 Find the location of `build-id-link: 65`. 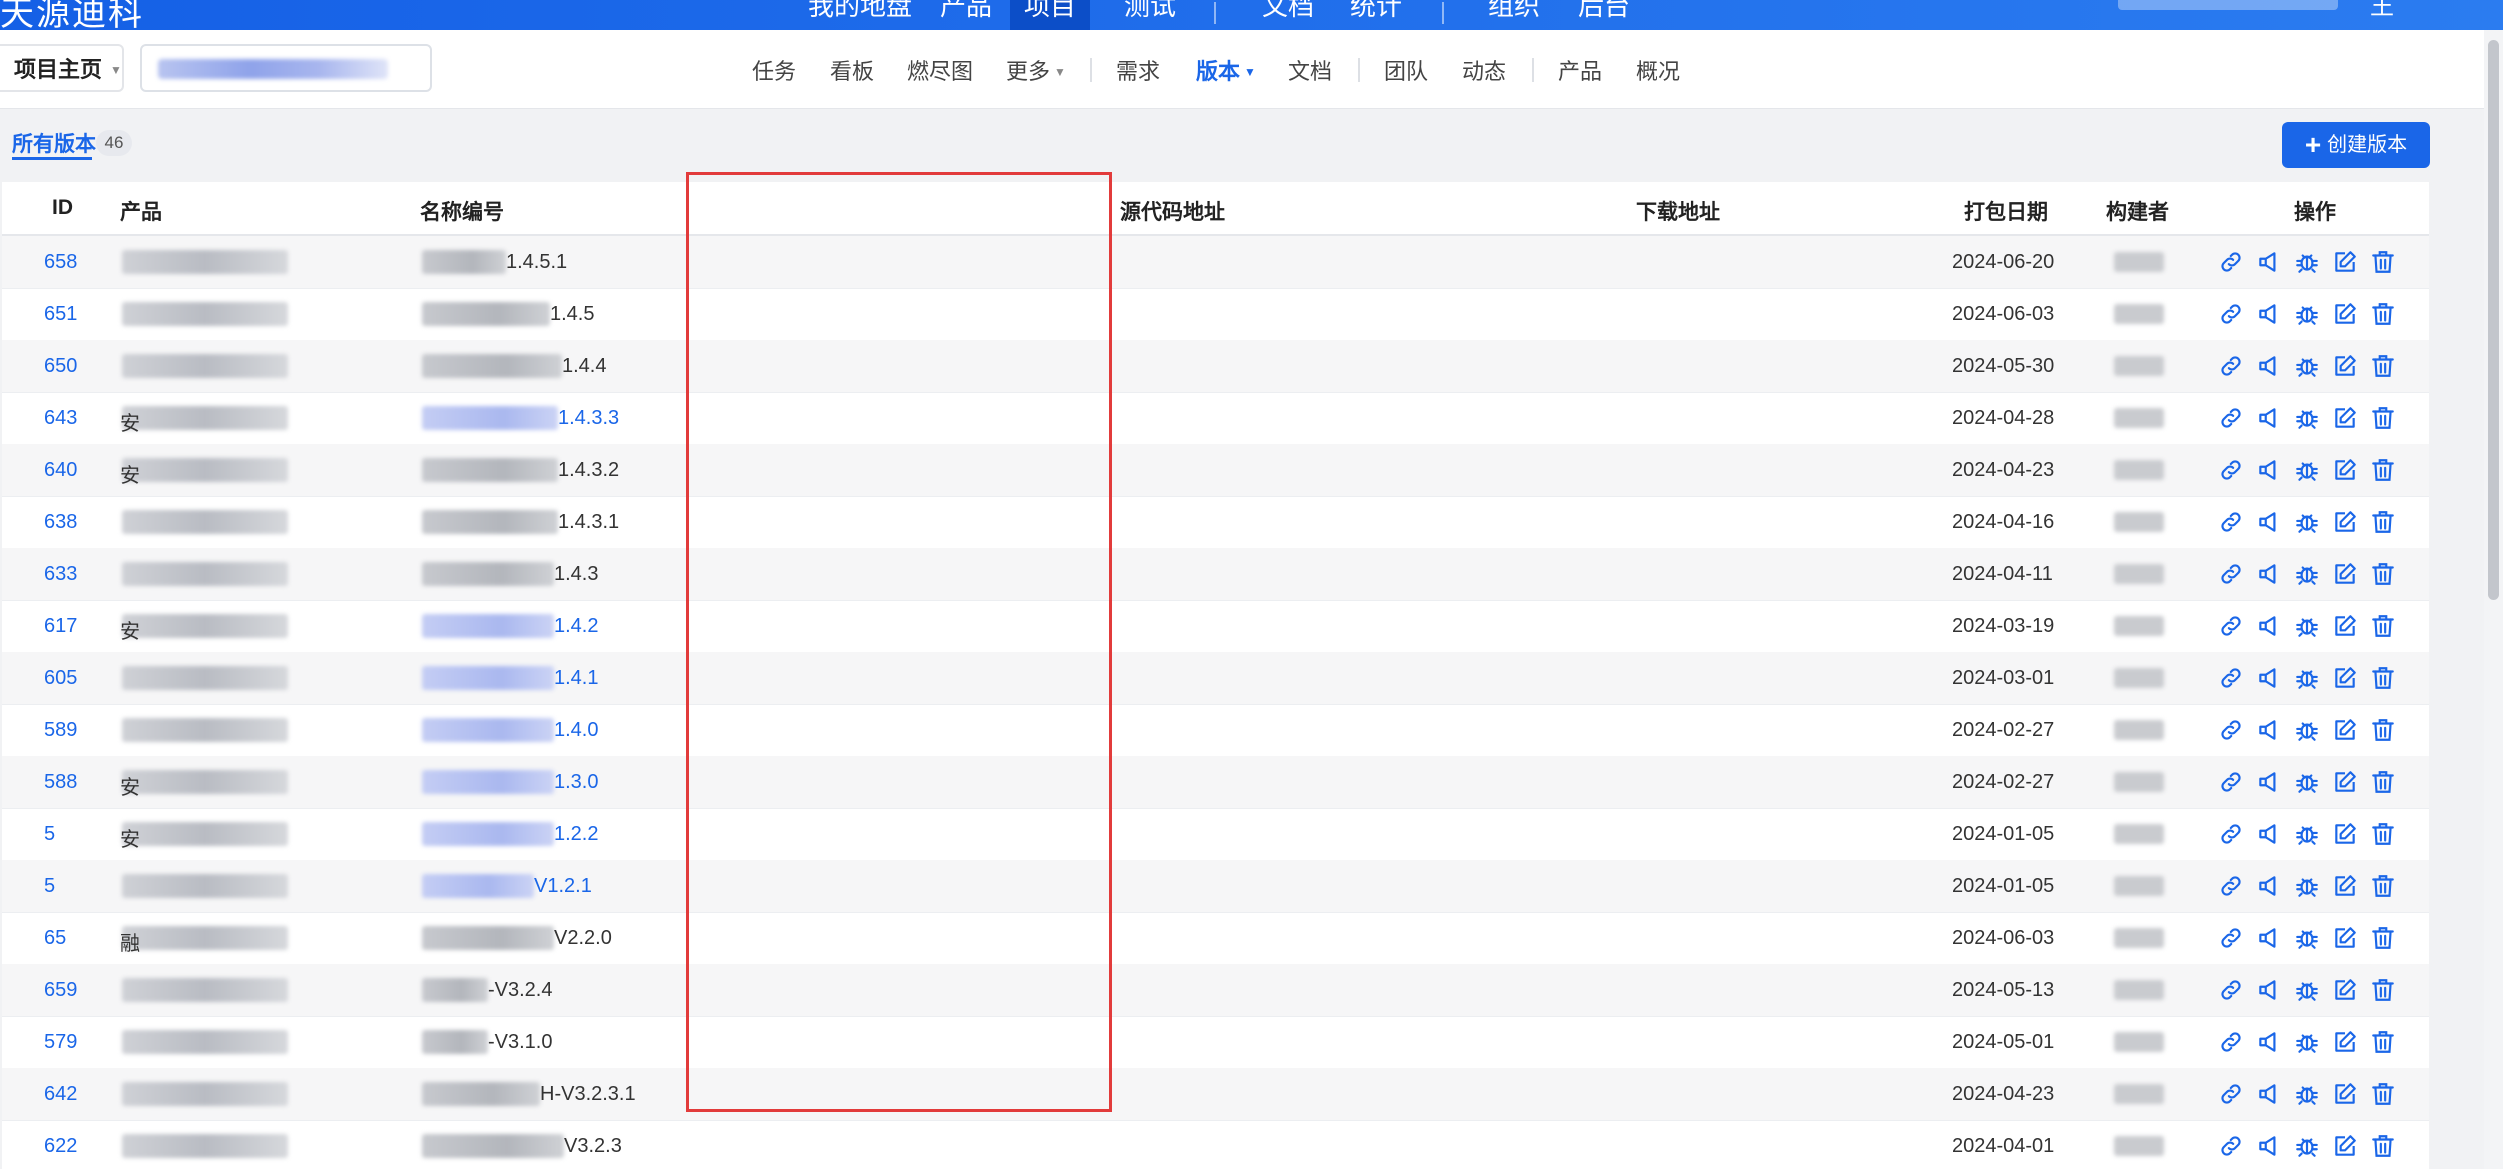

build-id-link: 65 is located at coordinates (55, 938).